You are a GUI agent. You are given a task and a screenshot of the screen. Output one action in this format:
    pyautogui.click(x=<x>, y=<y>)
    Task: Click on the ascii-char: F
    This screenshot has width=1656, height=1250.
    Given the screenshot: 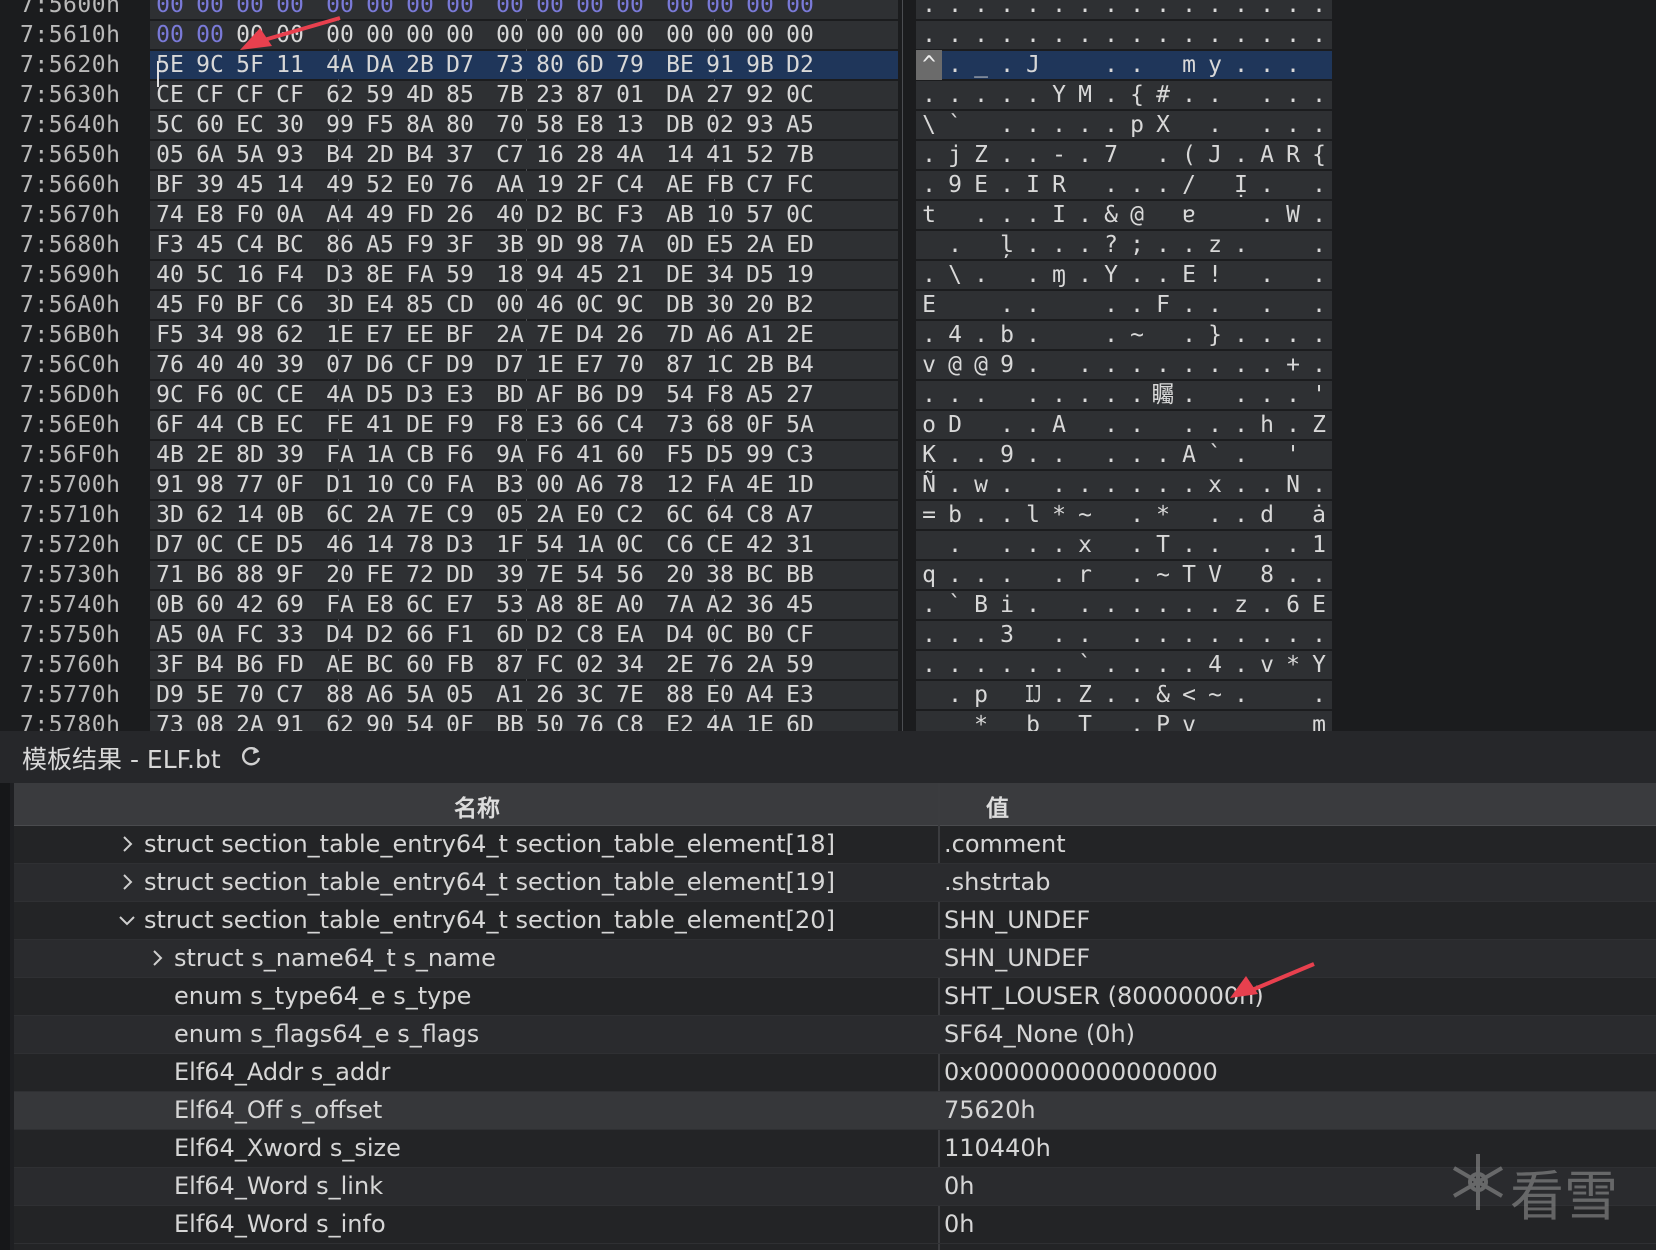 What is the action you would take?
    pyautogui.click(x=1163, y=305)
    